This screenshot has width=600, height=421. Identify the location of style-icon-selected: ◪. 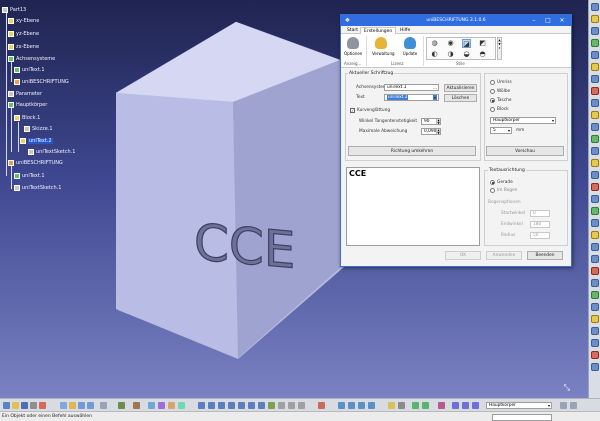
(466, 43).